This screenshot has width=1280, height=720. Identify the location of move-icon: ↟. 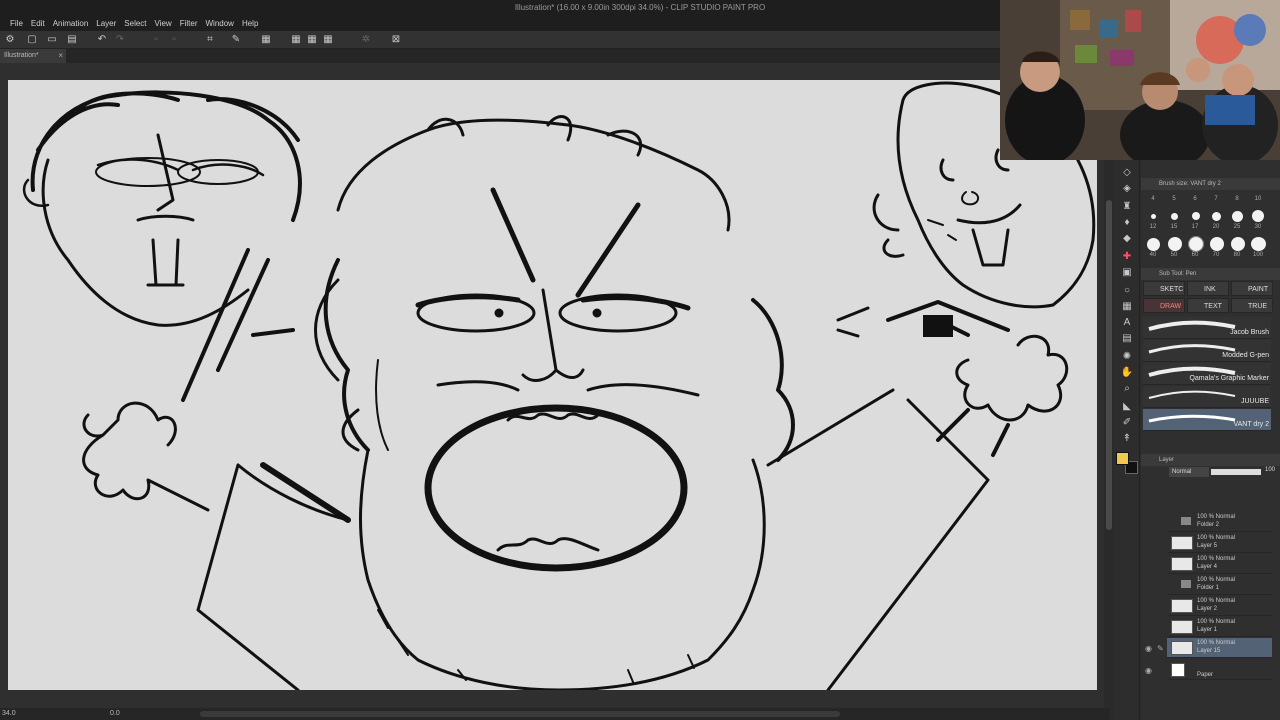
(1127, 439).